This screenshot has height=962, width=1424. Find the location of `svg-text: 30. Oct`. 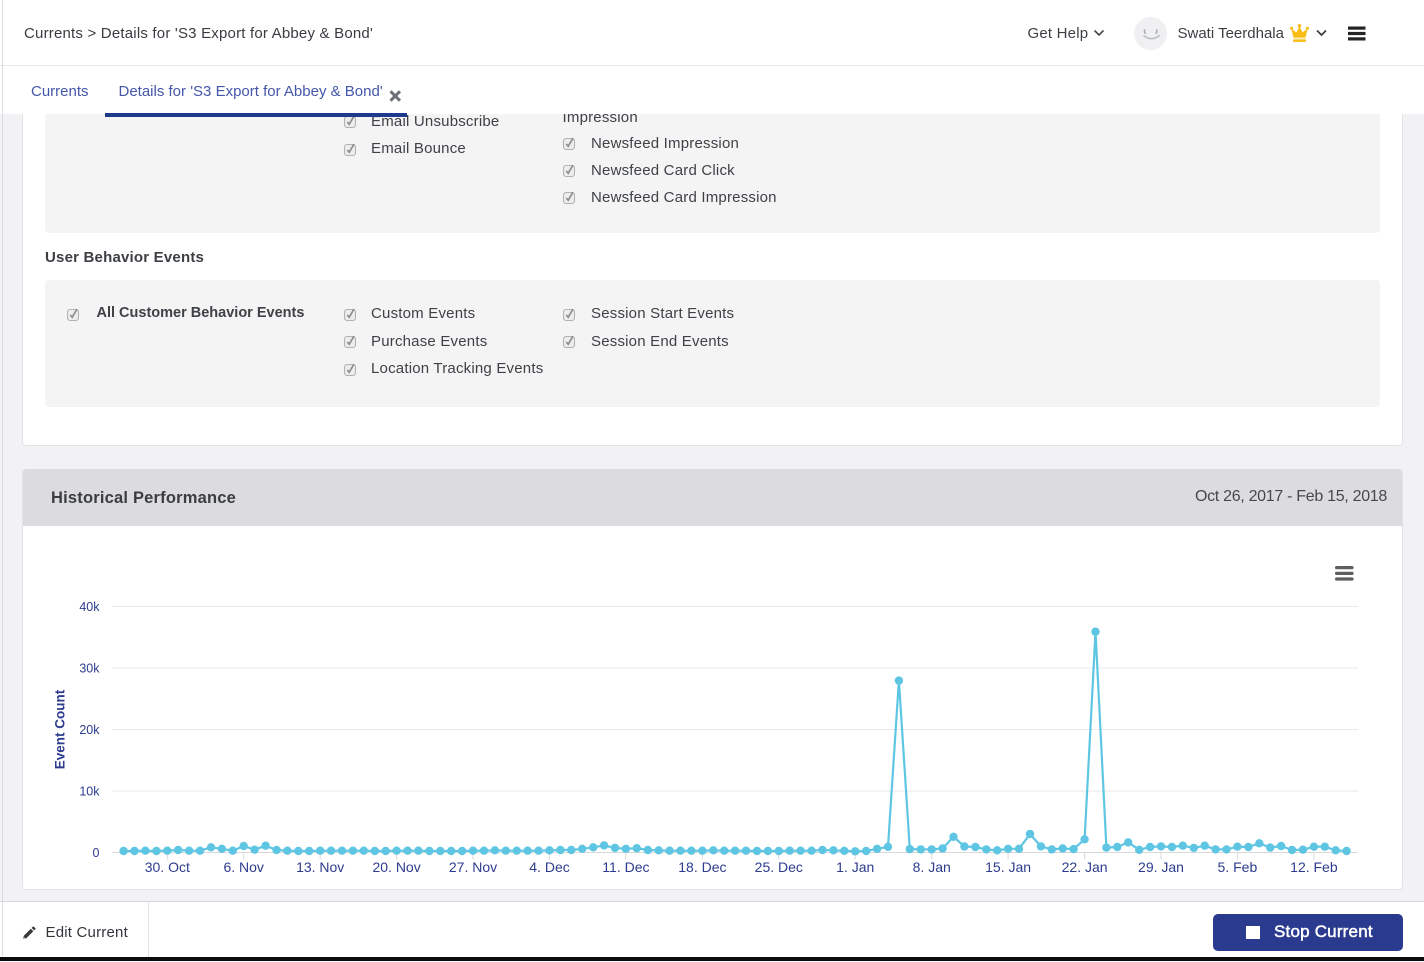

svg-text: 30. Oct is located at coordinates (166, 867).